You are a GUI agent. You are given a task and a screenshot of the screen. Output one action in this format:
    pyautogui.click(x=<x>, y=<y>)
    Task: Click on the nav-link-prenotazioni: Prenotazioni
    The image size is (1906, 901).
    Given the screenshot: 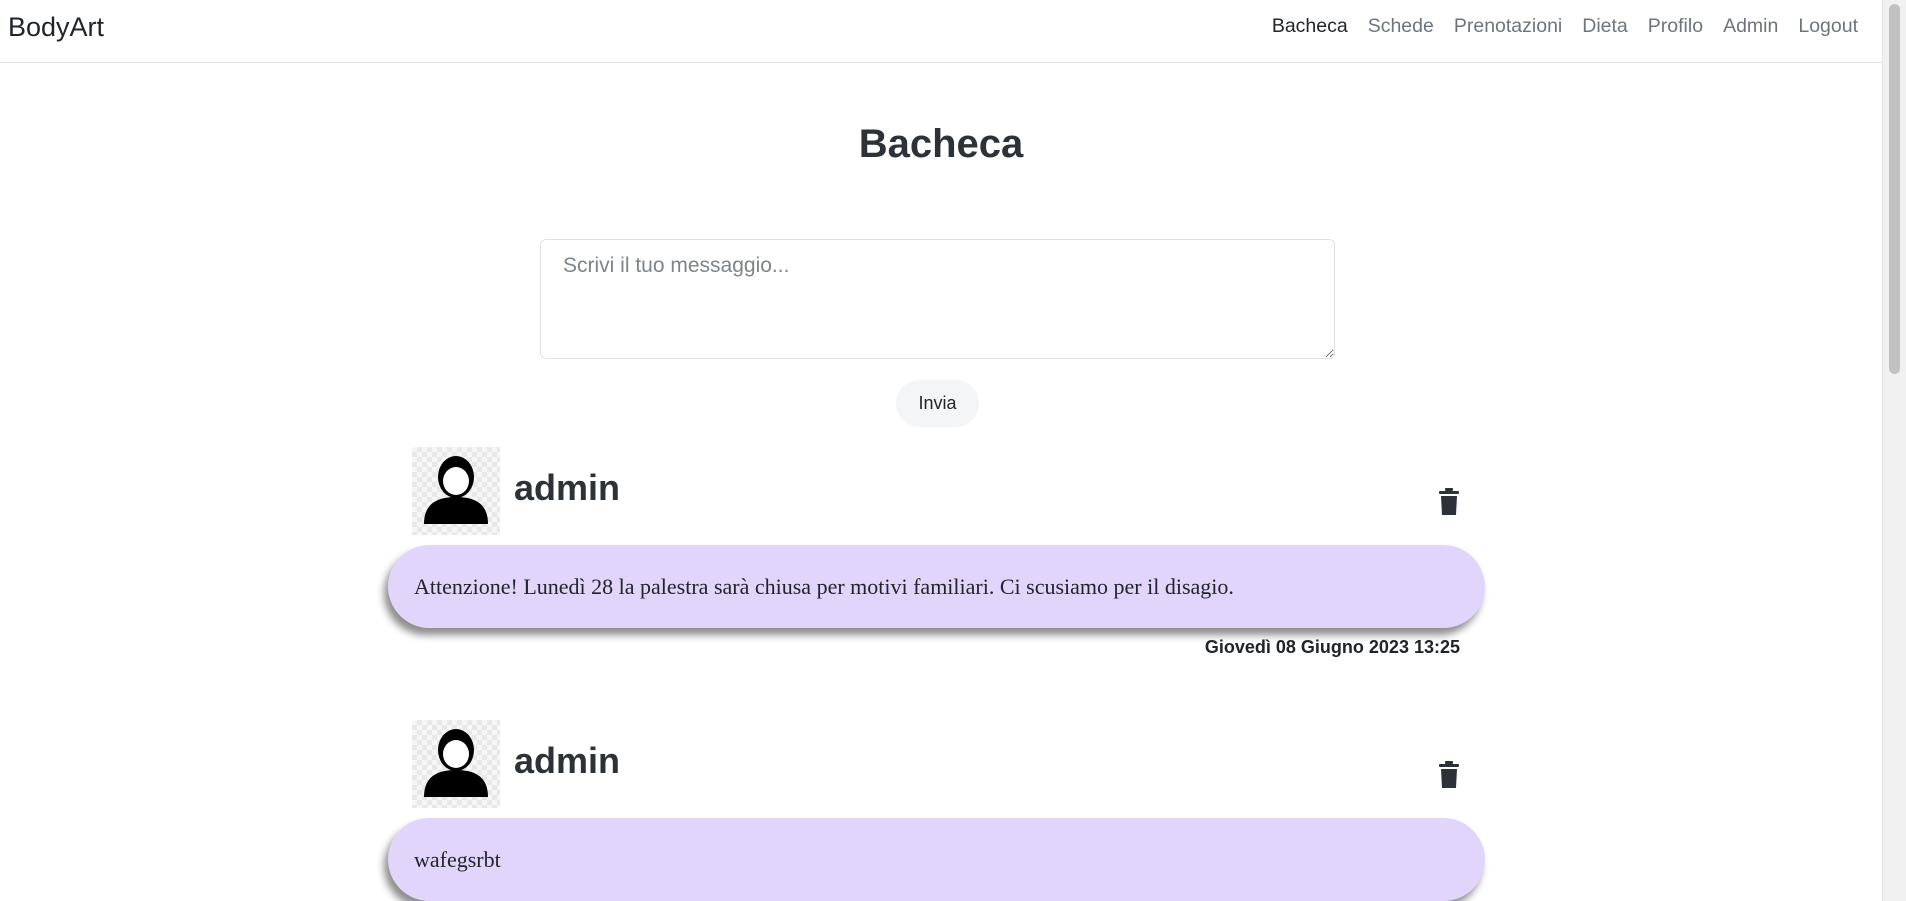 What is the action you would take?
    pyautogui.click(x=1508, y=26)
    